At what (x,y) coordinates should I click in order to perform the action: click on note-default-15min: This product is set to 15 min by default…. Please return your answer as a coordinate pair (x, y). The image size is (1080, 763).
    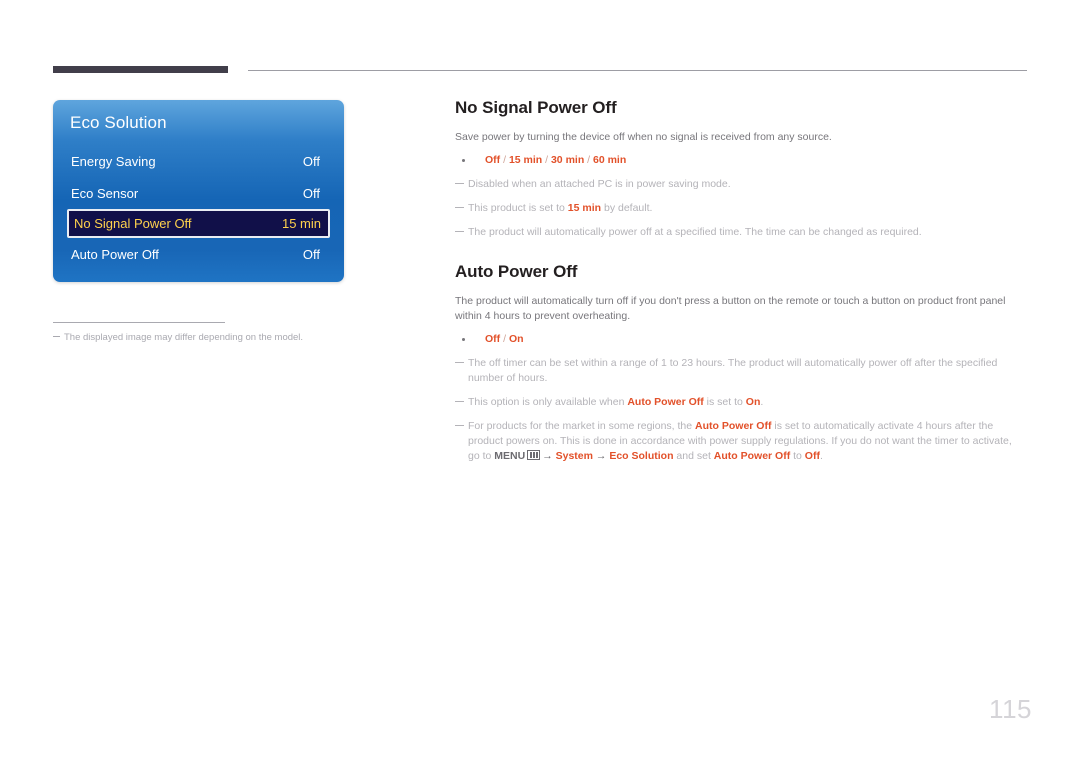
    Looking at the image, I should click on (740, 208).